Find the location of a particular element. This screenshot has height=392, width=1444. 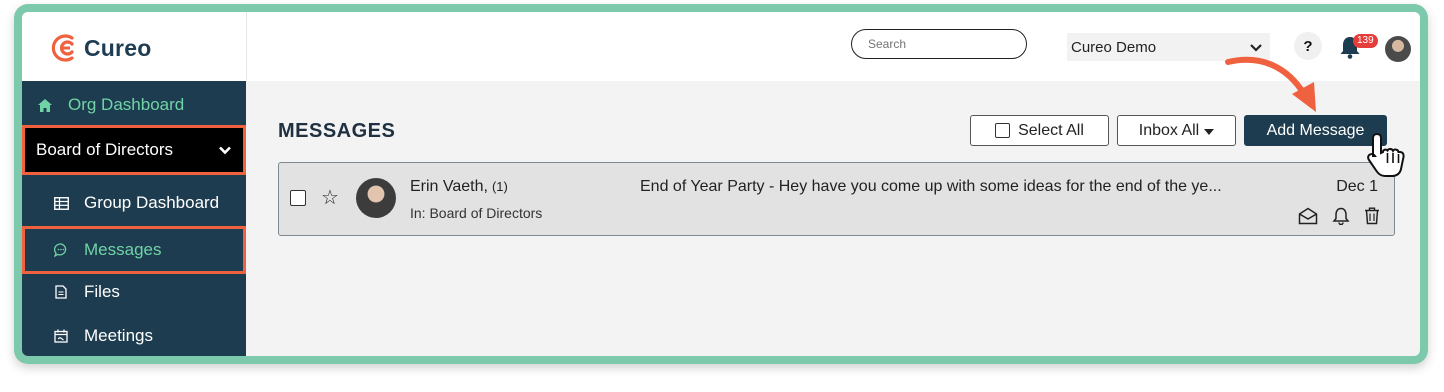

home-icon is located at coordinates (45, 105).